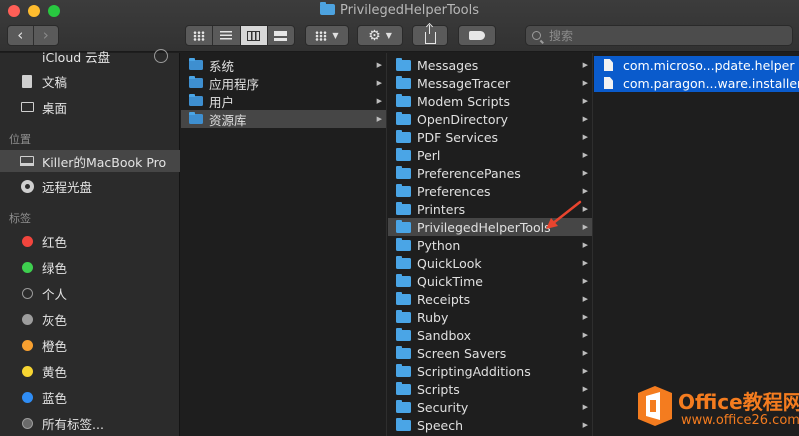  I want to click on item-label: Preferences, so click(454, 191).